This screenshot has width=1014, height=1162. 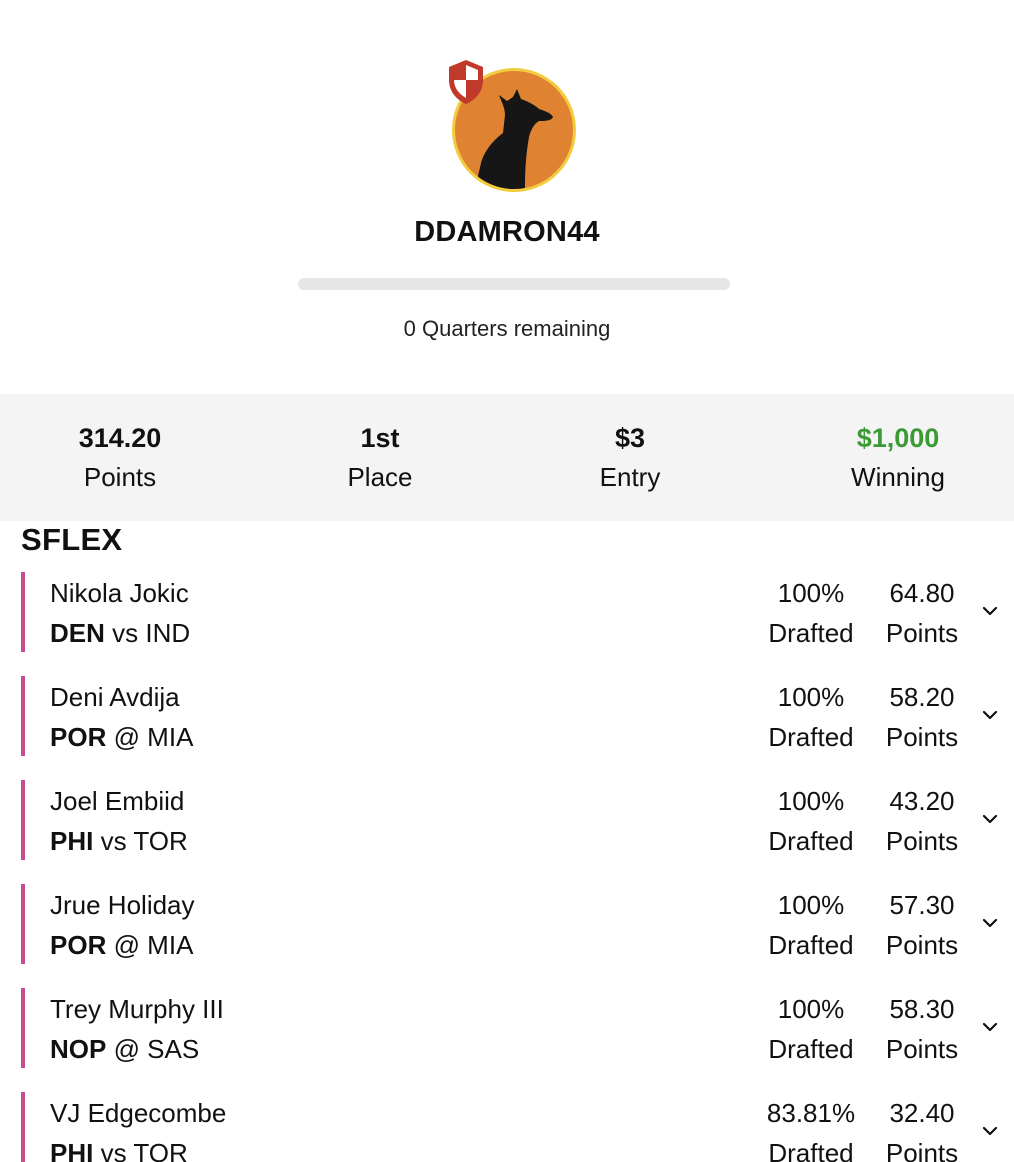 I want to click on stat-entry: $3 Entry, so click(x=630, y=459).